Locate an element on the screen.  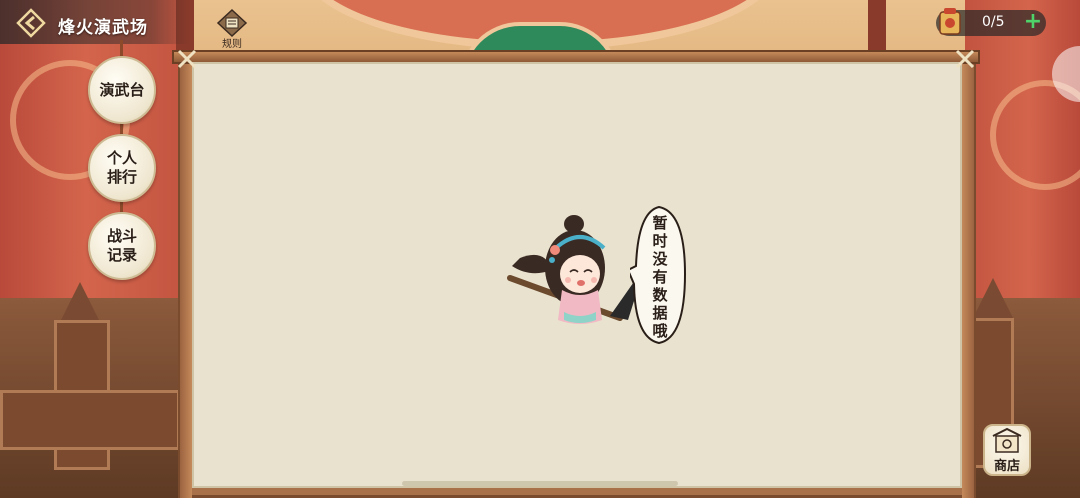
top-bar: 烽火演武场 is located at coordinates (95, 22).